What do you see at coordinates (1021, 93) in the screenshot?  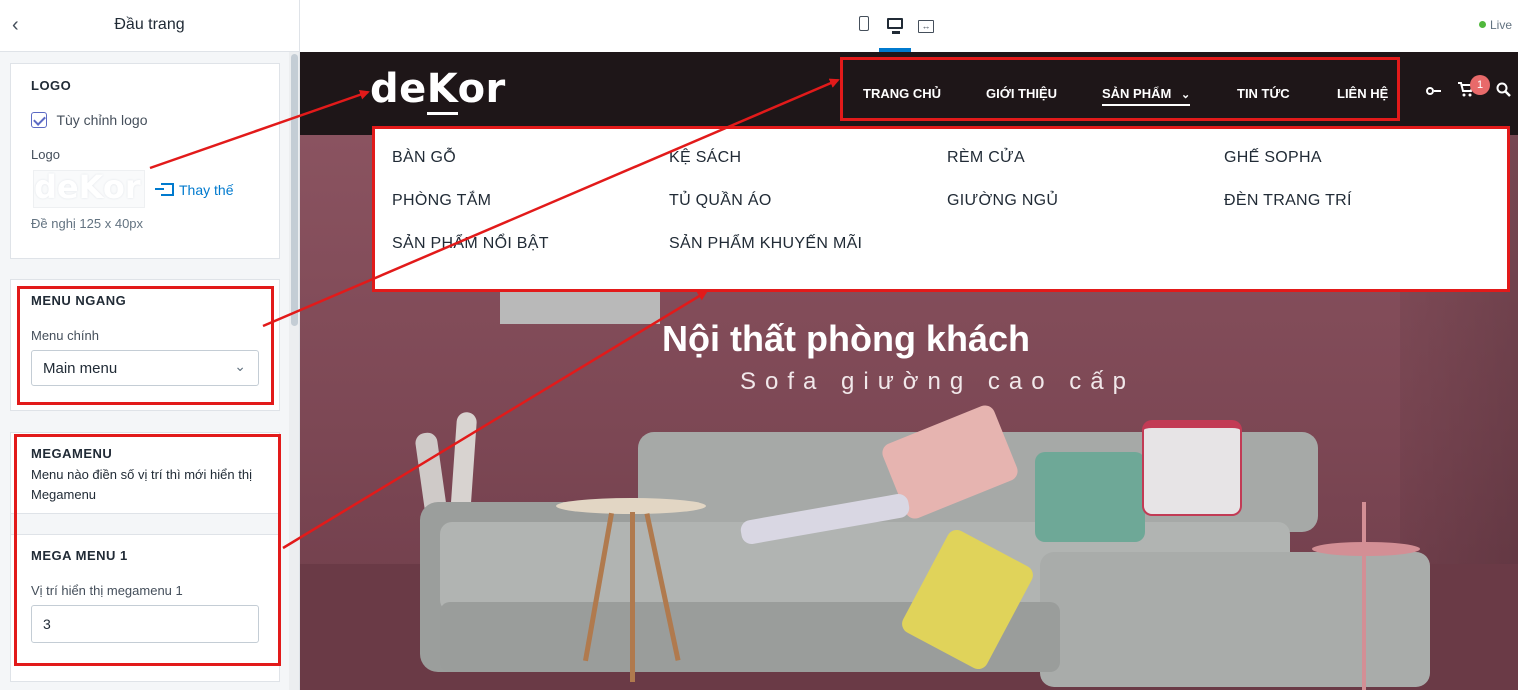 I see `nav-item-about: GIỚI THIỆU` at bounding box center [1021, 93].